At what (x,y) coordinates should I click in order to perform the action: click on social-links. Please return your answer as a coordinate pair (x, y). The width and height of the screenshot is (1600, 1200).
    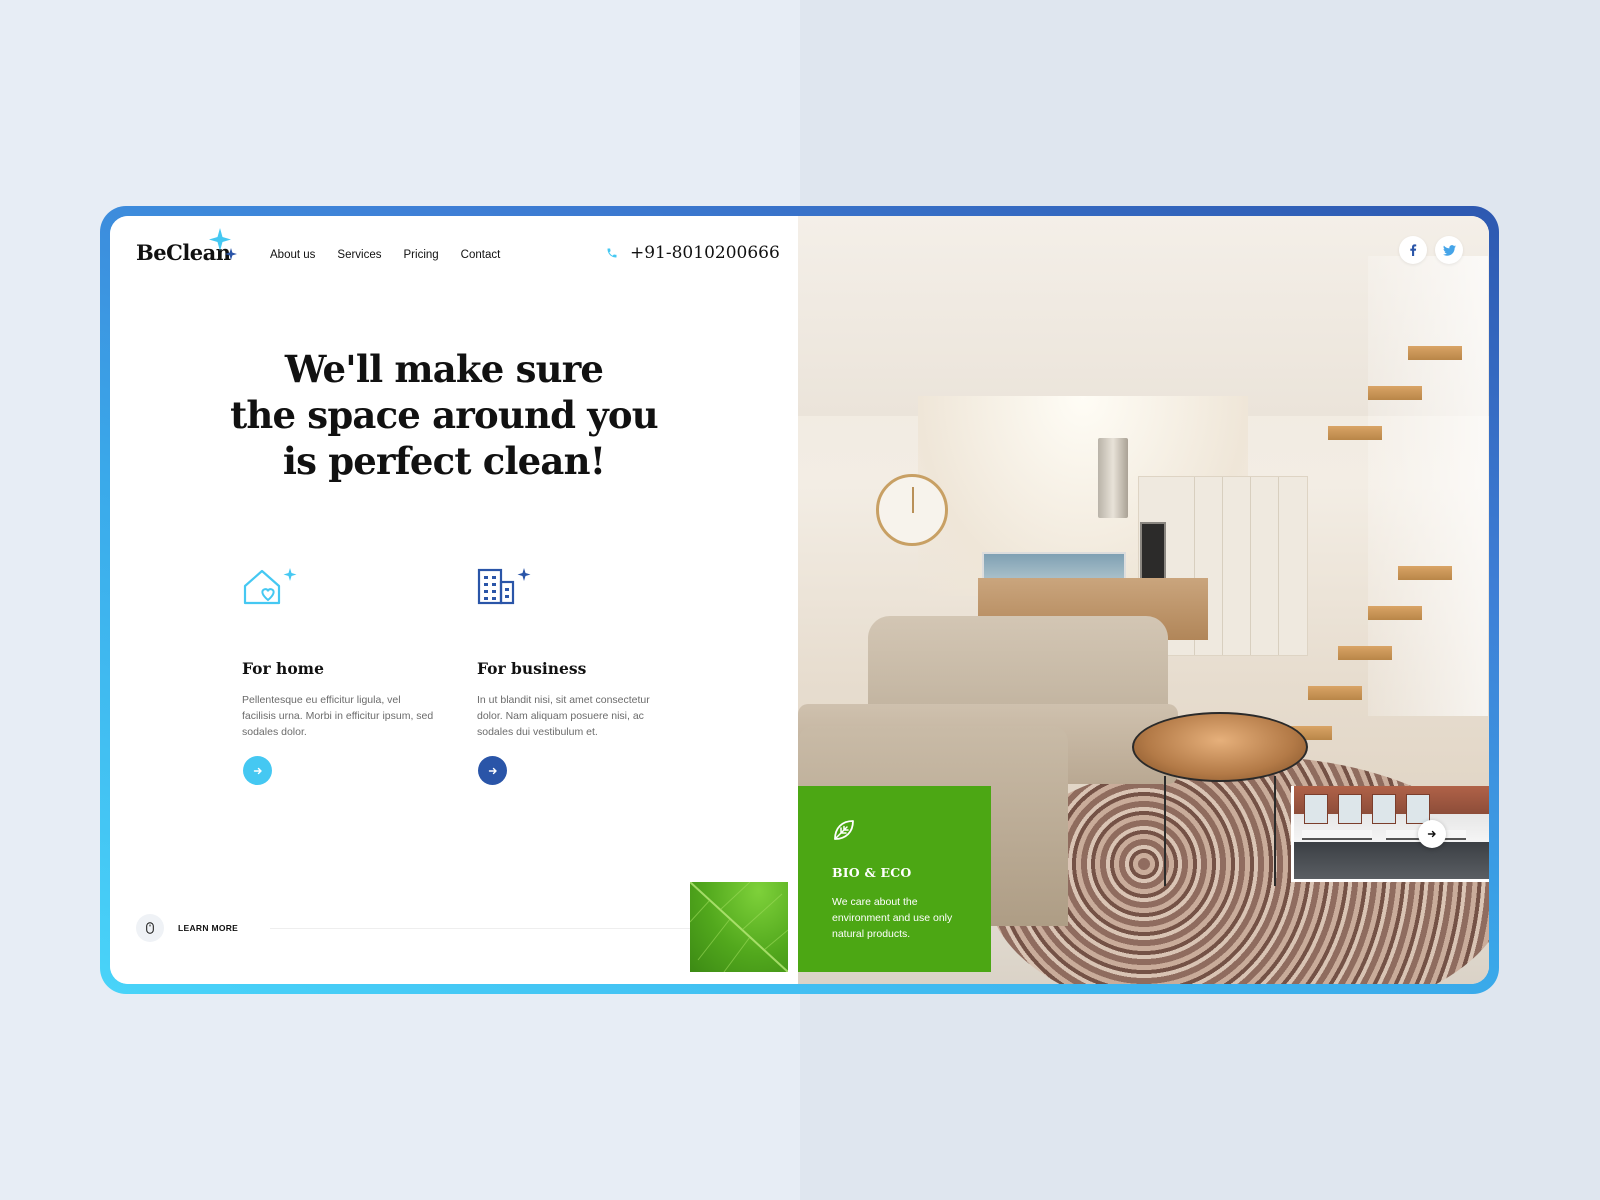
    Looking at the image, I should click on (1431, 250).